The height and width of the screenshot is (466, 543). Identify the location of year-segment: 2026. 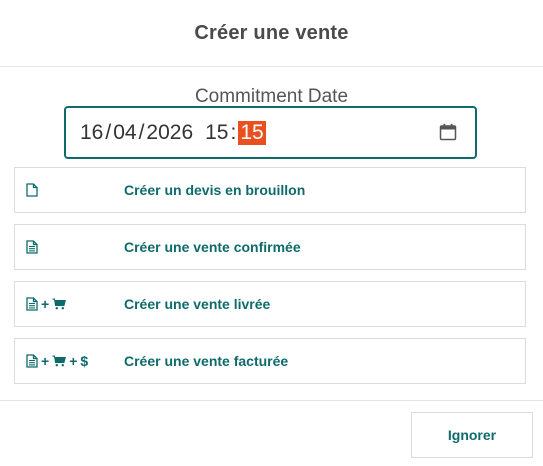
(169, 133).